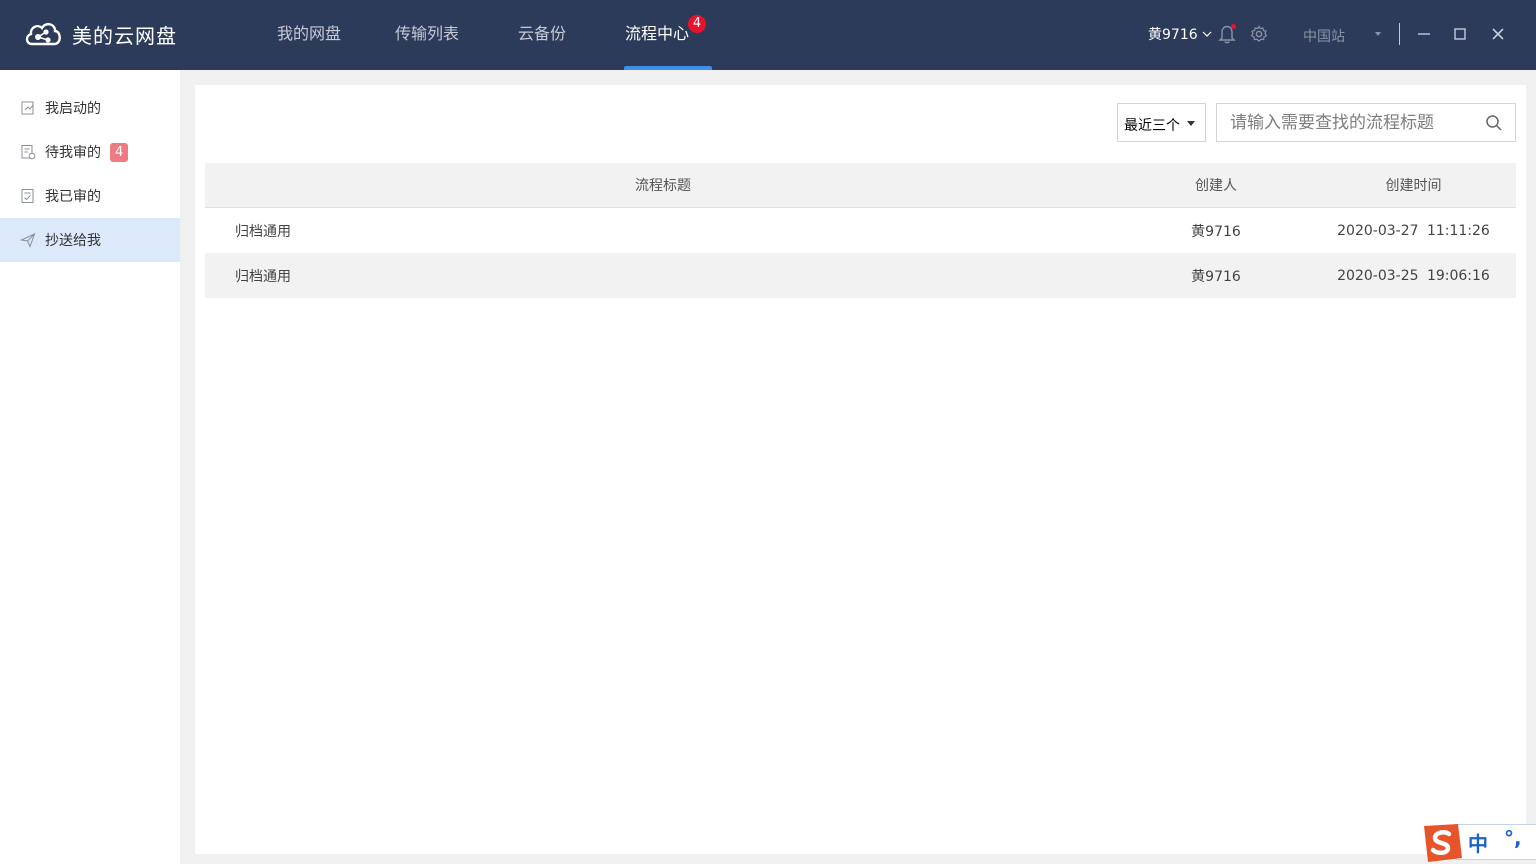 The height and width of the screenshot is (864, 1536). What do you see at coordinates (1494, 123) in the screenshot?
I see `search-icon` at bounding box center [1494, 123].